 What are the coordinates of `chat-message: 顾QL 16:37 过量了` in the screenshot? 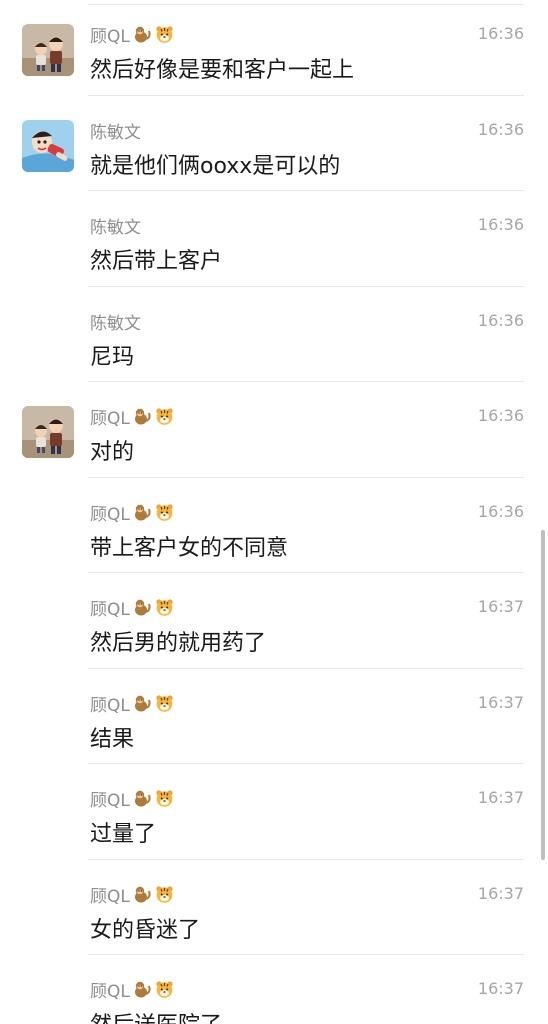 It's located at (274, 812).